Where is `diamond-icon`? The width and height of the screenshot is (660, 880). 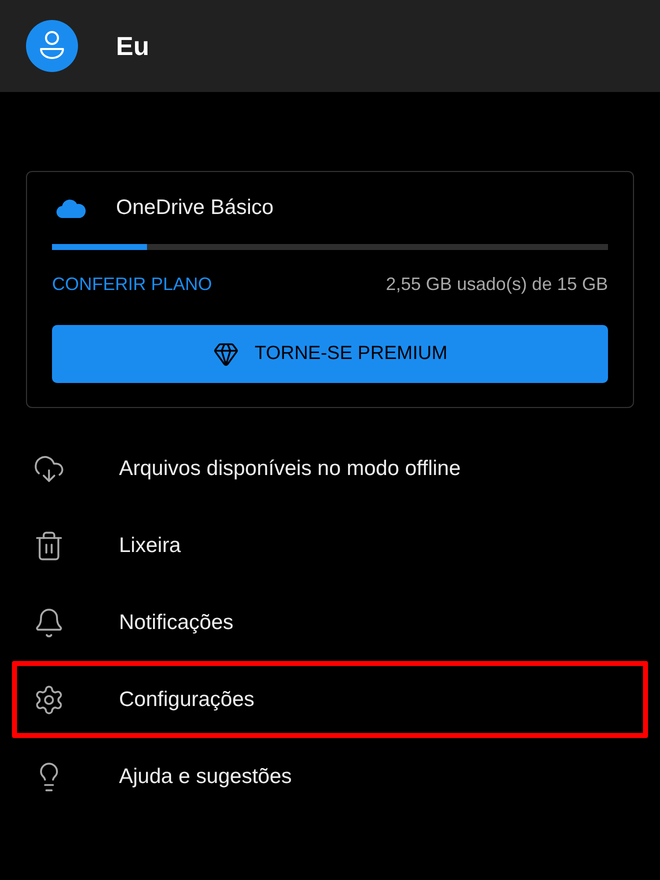
diamond-icon is located at coordinates (225, 354).